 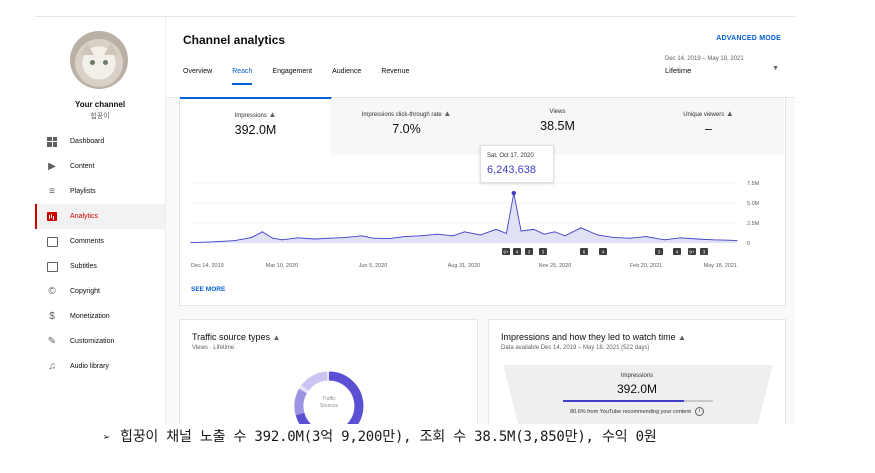 What do you see at coordinates (346, 76) in the screenshot?
I see `tab-audience: Audience` at bounding box center [346, 76].